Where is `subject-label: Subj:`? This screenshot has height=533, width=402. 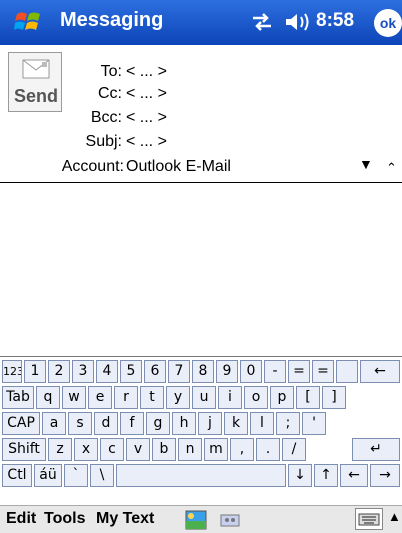
subject-label: Subj: is located at coordinates (103, 141).